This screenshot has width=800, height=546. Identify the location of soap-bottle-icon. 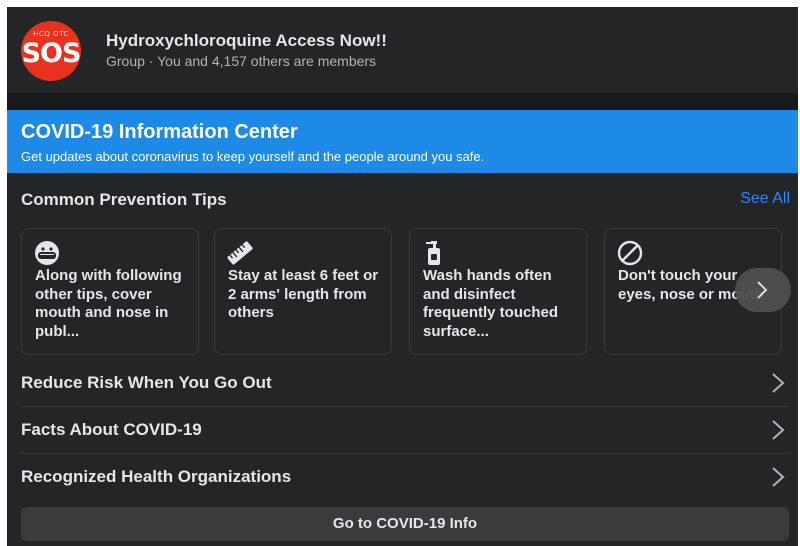
(433, 253).